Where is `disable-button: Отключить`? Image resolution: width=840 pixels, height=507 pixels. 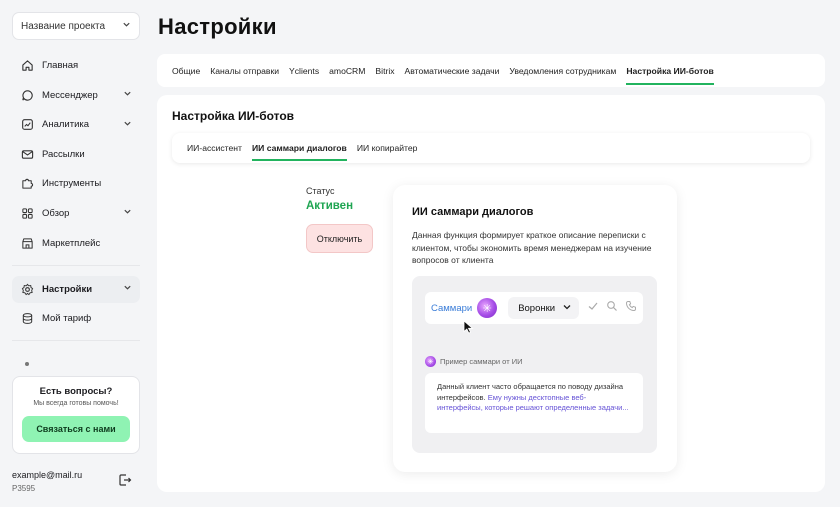
disable-button: Отключить is located at coordinates (339, 238).